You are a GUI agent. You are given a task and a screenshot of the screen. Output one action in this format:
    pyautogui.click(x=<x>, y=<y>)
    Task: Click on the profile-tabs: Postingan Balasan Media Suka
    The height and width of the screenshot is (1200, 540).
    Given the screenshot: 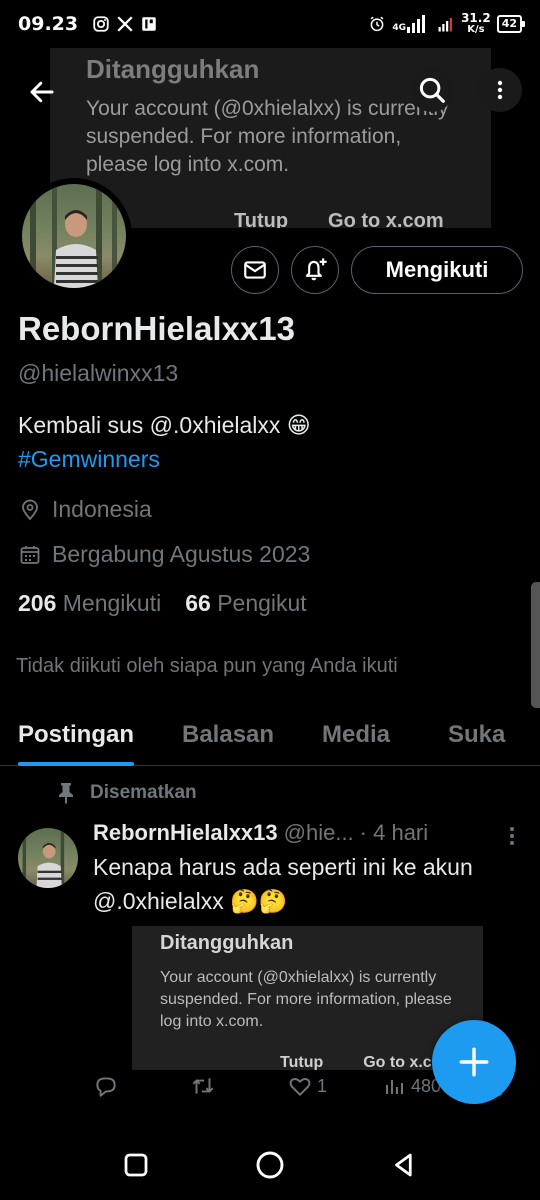 What is the action you would take?
    pyautogui.click(x=270, y=735)
    